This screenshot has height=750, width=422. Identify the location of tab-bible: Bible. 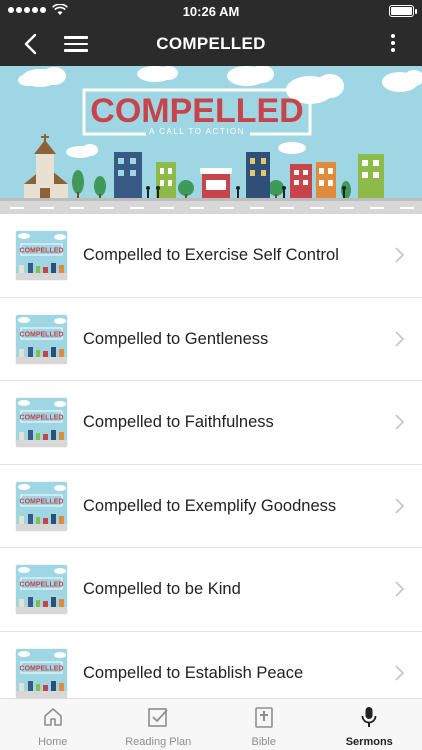
(264, 724).